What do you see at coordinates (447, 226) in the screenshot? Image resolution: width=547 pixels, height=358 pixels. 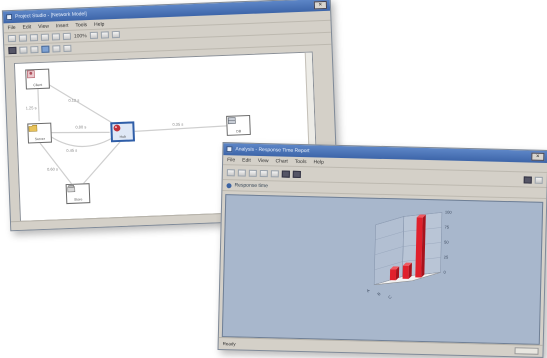 I see `y-tick-label: 75` at bounding box center [447, 226].